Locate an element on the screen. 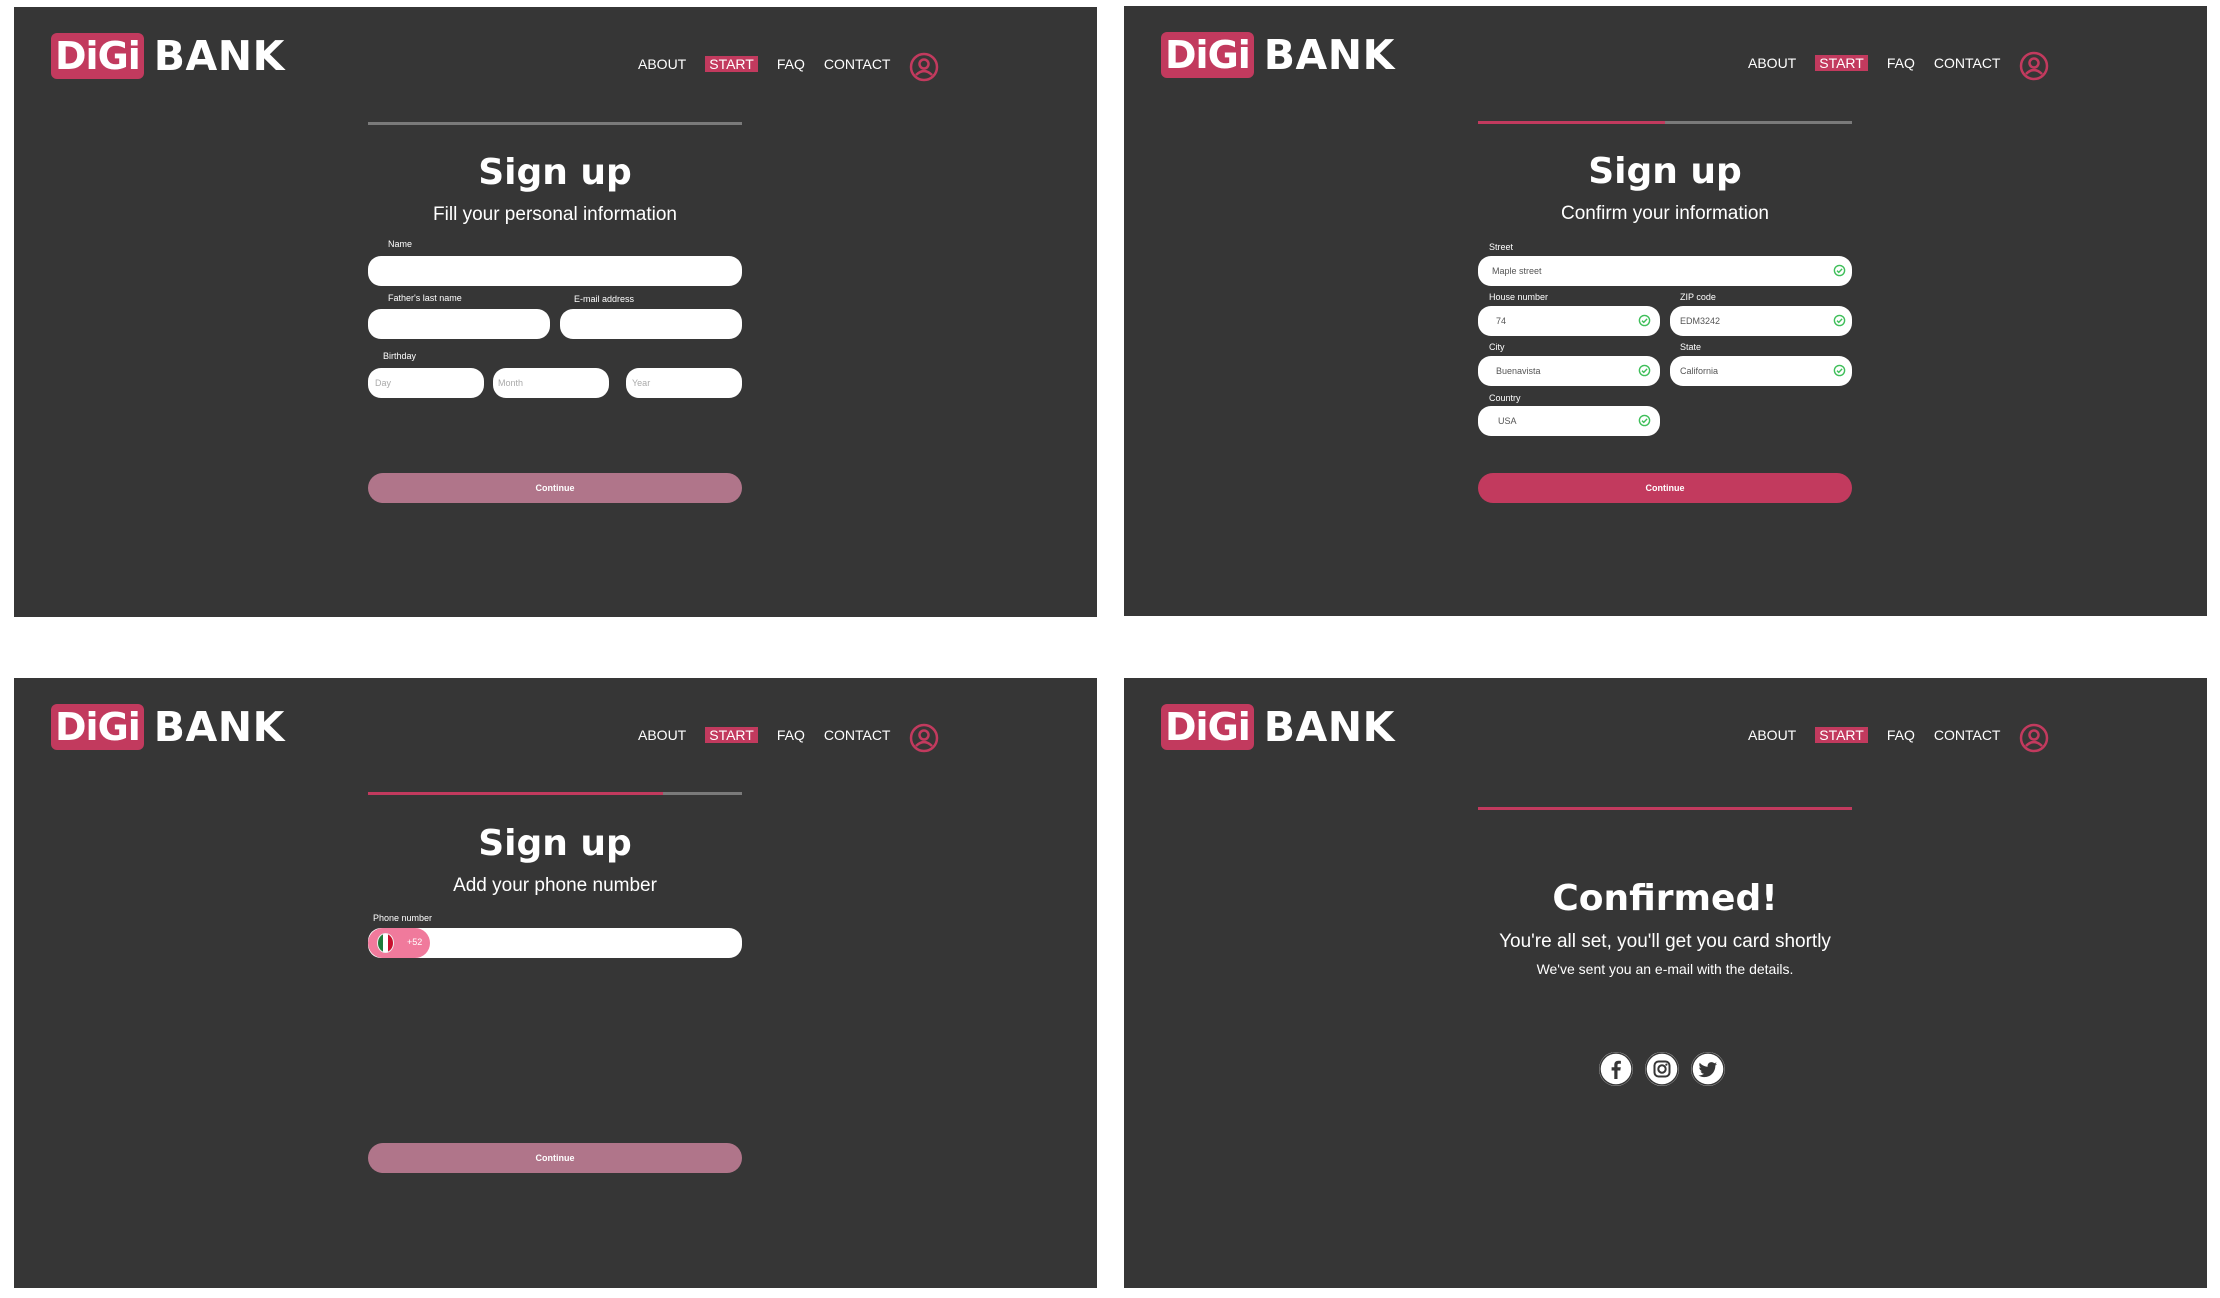 The image size is (2220, 1298). street-input is located at coordinates (1665, 271).